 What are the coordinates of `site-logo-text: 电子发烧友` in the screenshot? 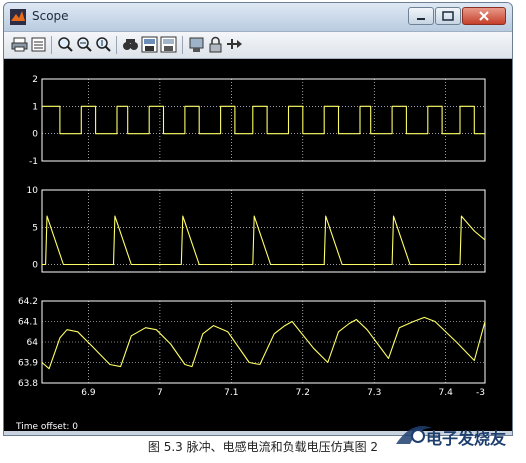 It's located at (466, 438).